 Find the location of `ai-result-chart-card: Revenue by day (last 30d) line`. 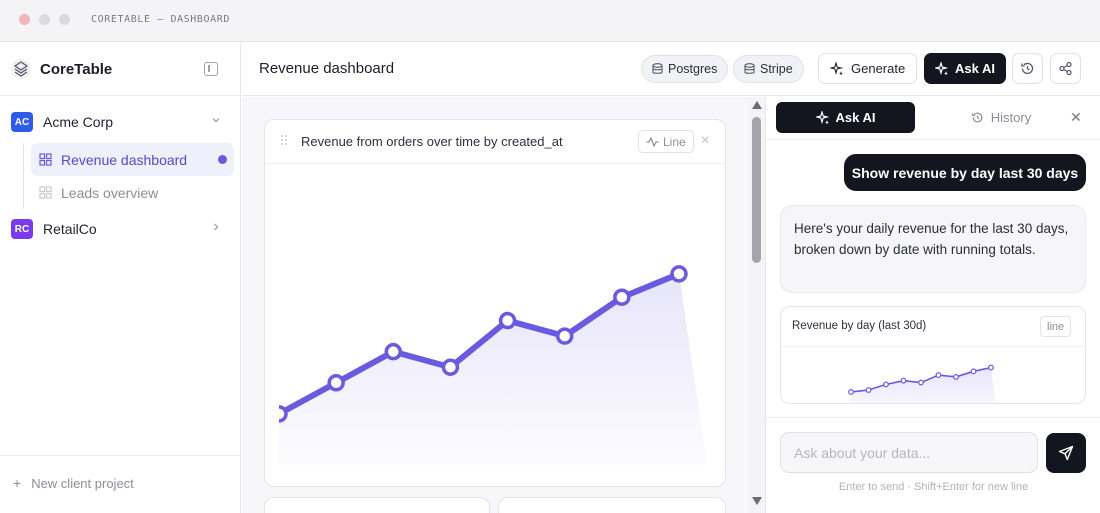

ai-result-chart-card: Revenue by day (last 30d) line is located at coordinates (933, 355).